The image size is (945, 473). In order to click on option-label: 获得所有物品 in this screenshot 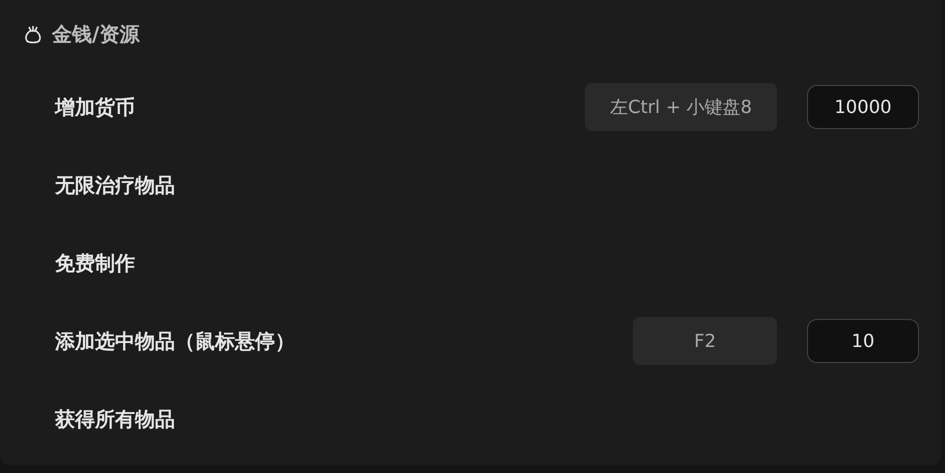, I will do `click(115, 419)`.